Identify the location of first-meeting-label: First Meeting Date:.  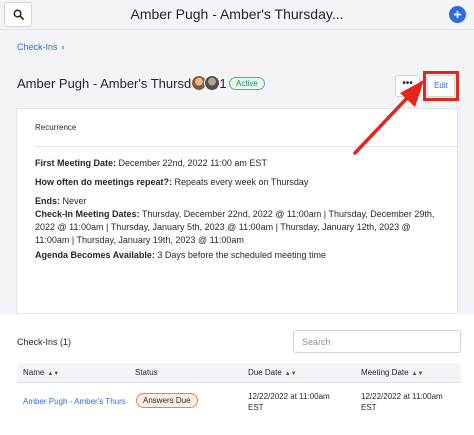
(76, 163).